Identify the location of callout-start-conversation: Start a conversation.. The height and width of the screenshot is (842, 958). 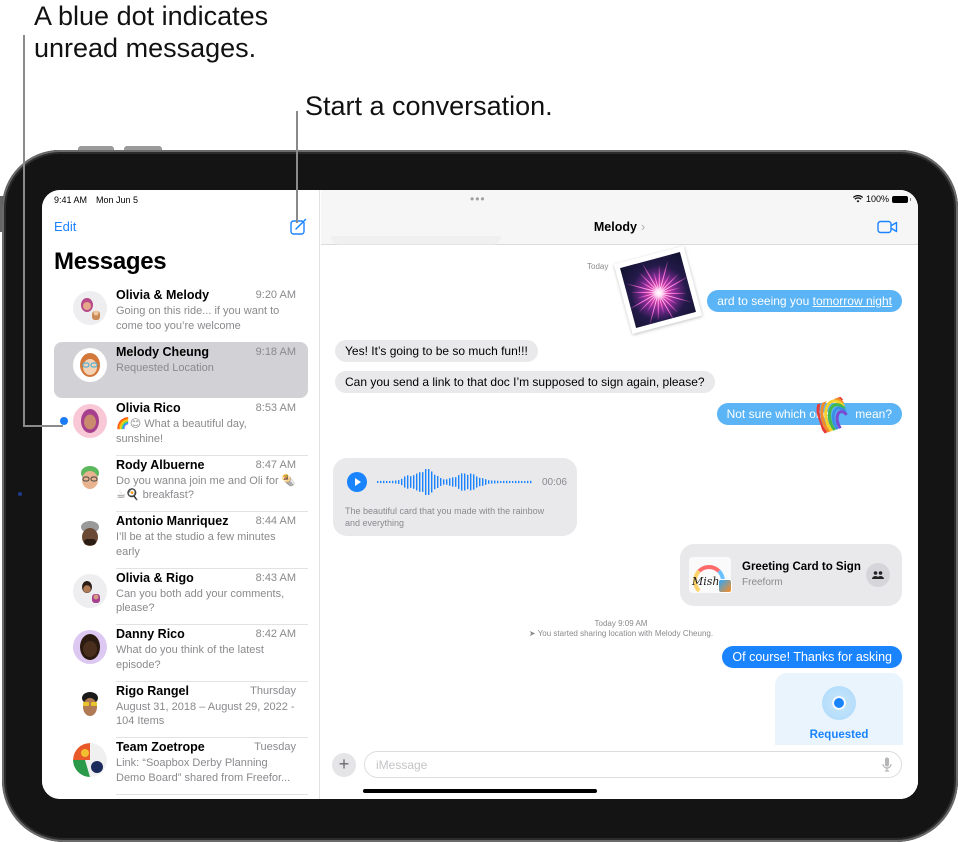
(429, 106).